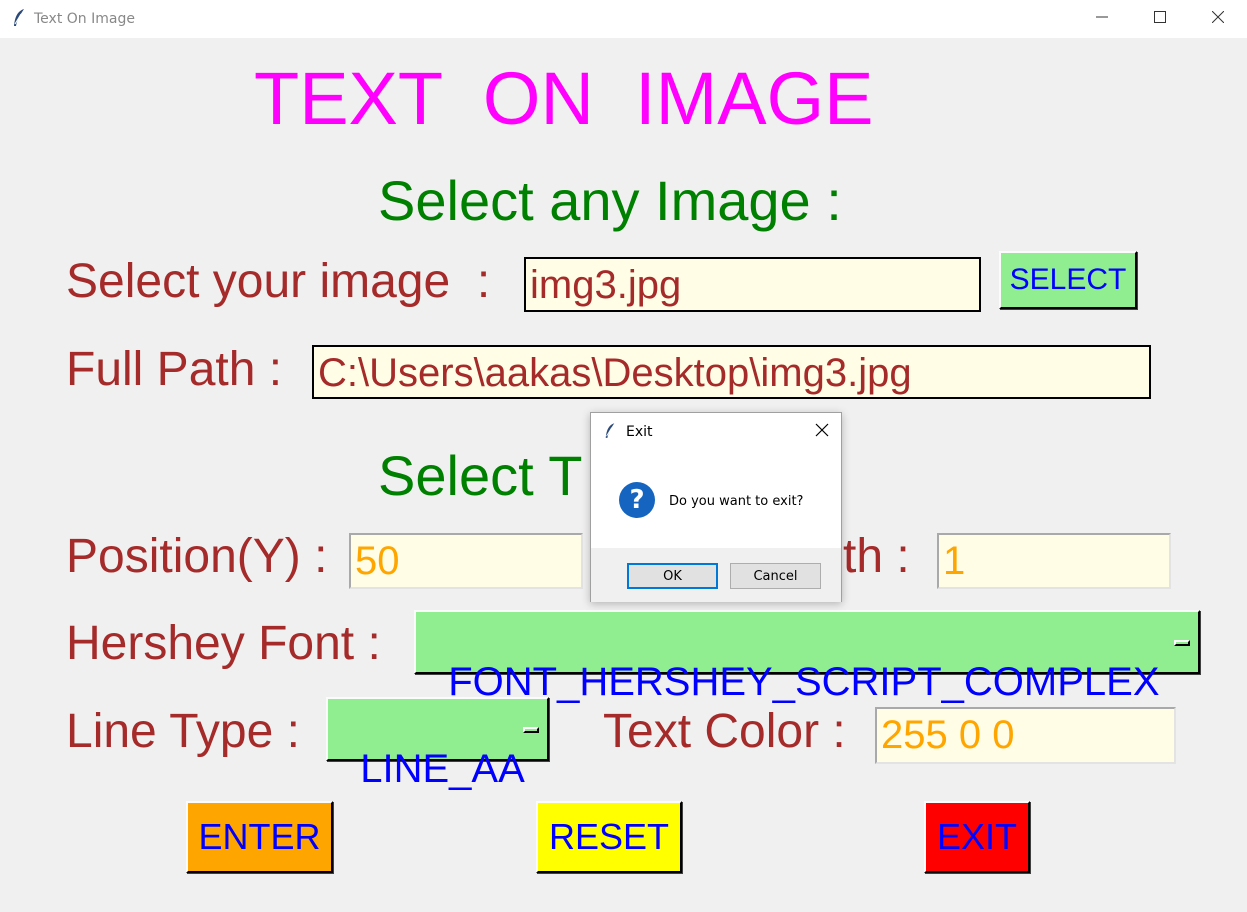 This screenshot has height=912, width=1247. I want to click on minimize-button, so click(1102, 19).